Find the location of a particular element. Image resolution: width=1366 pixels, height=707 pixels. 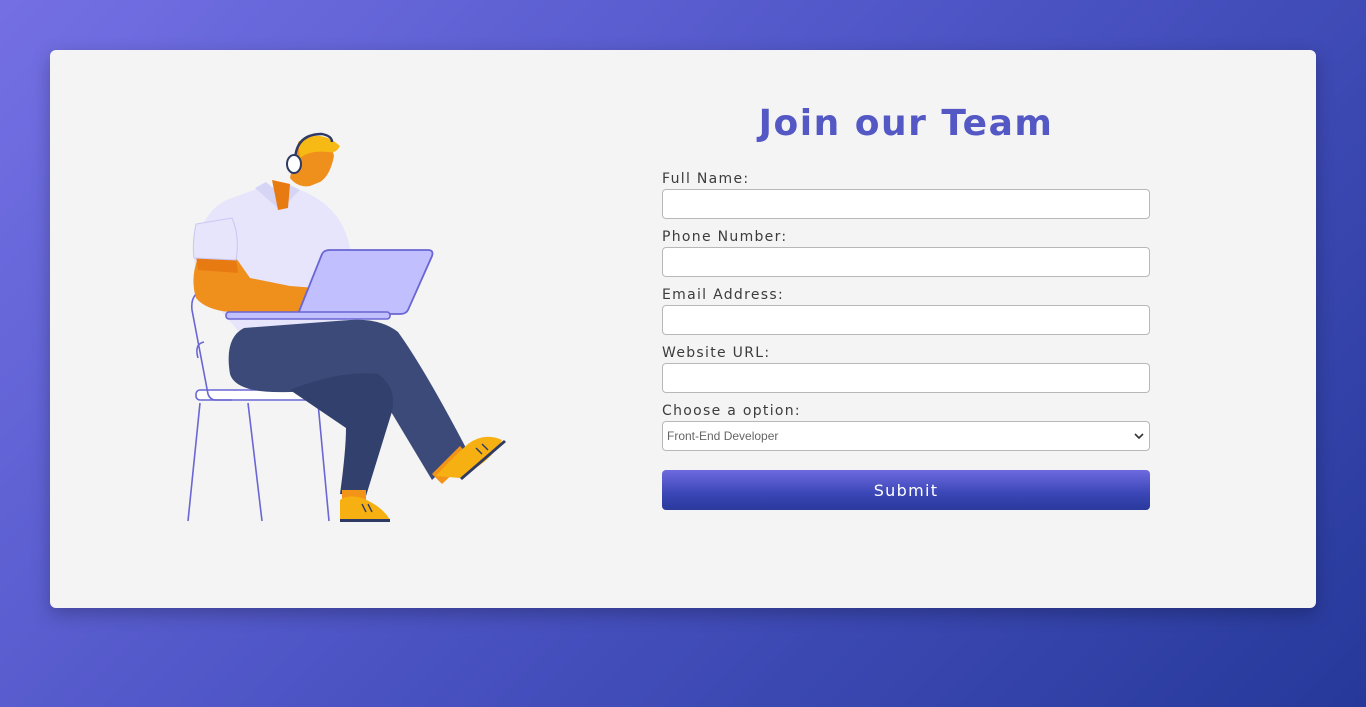

role-select: Front-End Developer is located at coordinates (906, 436).